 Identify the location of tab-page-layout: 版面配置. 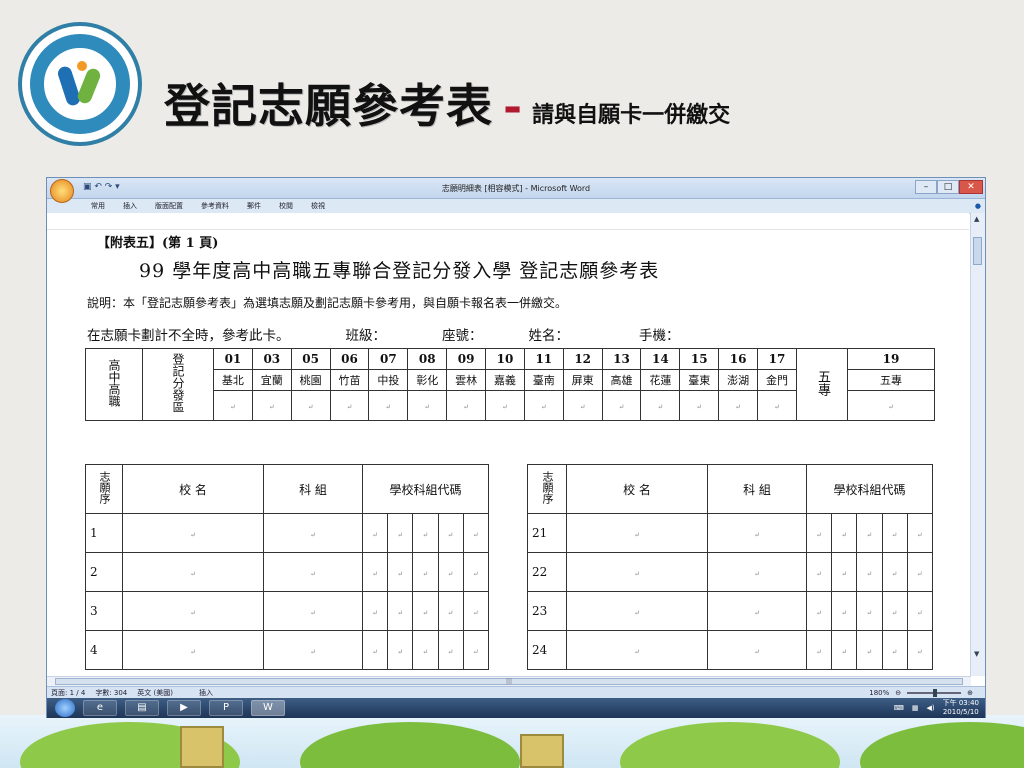
(169, 206).